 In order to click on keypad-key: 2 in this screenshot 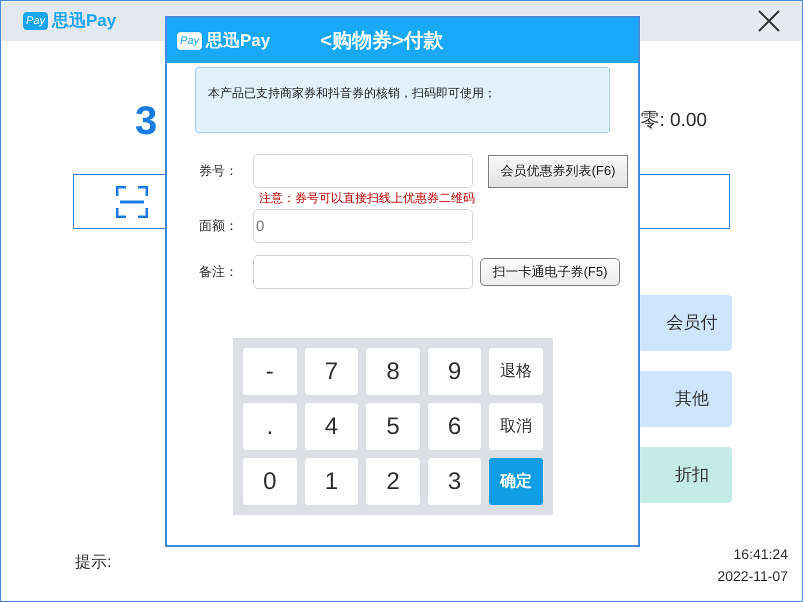, I will do `click(393, 481)`.